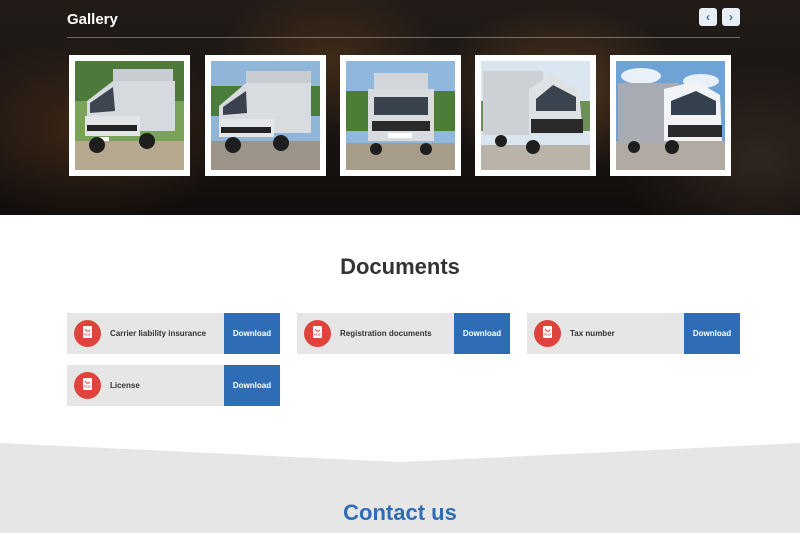  I want to click on document-item: PDF Registration documents Download, so click(403, 333).